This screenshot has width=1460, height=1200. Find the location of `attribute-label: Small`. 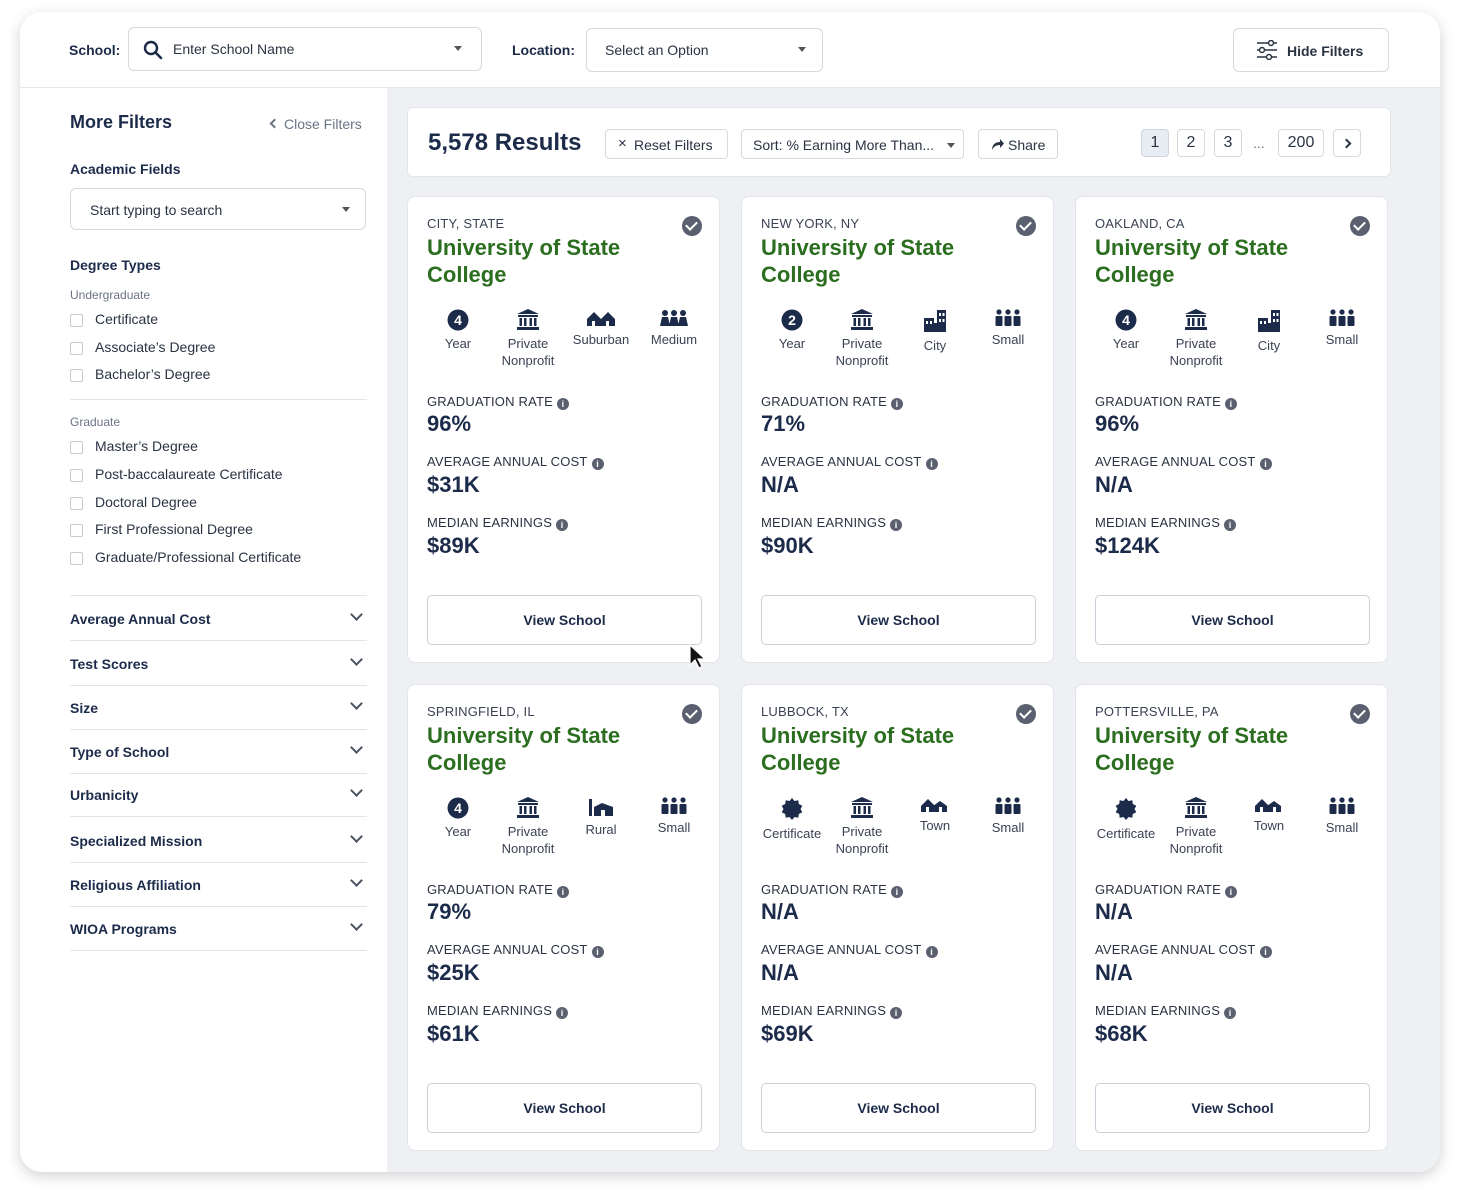

attribute-label: Small is located at coordinates (1342, 339).